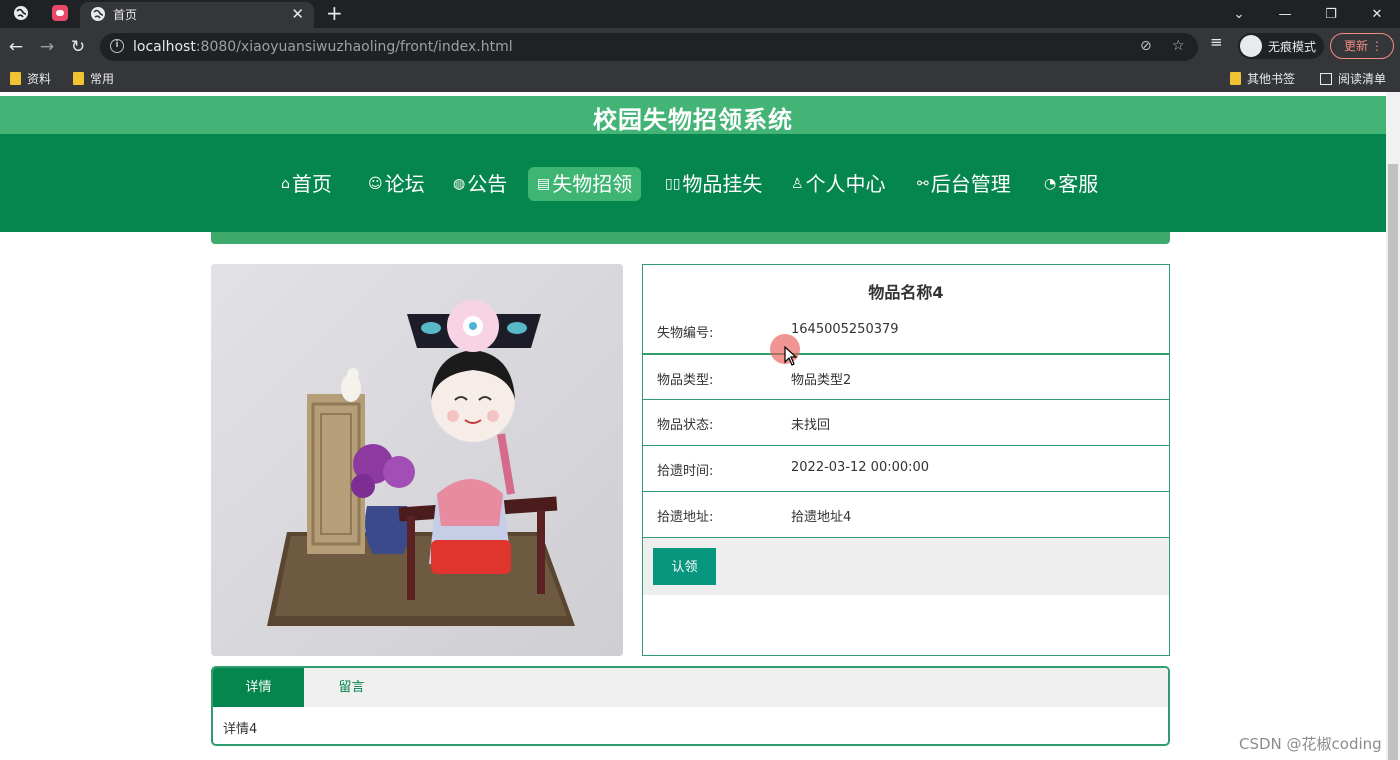  Describe the element at coordinates (297, 14) in the screenshot. I see `close-tab-icon: ✕` at that location.